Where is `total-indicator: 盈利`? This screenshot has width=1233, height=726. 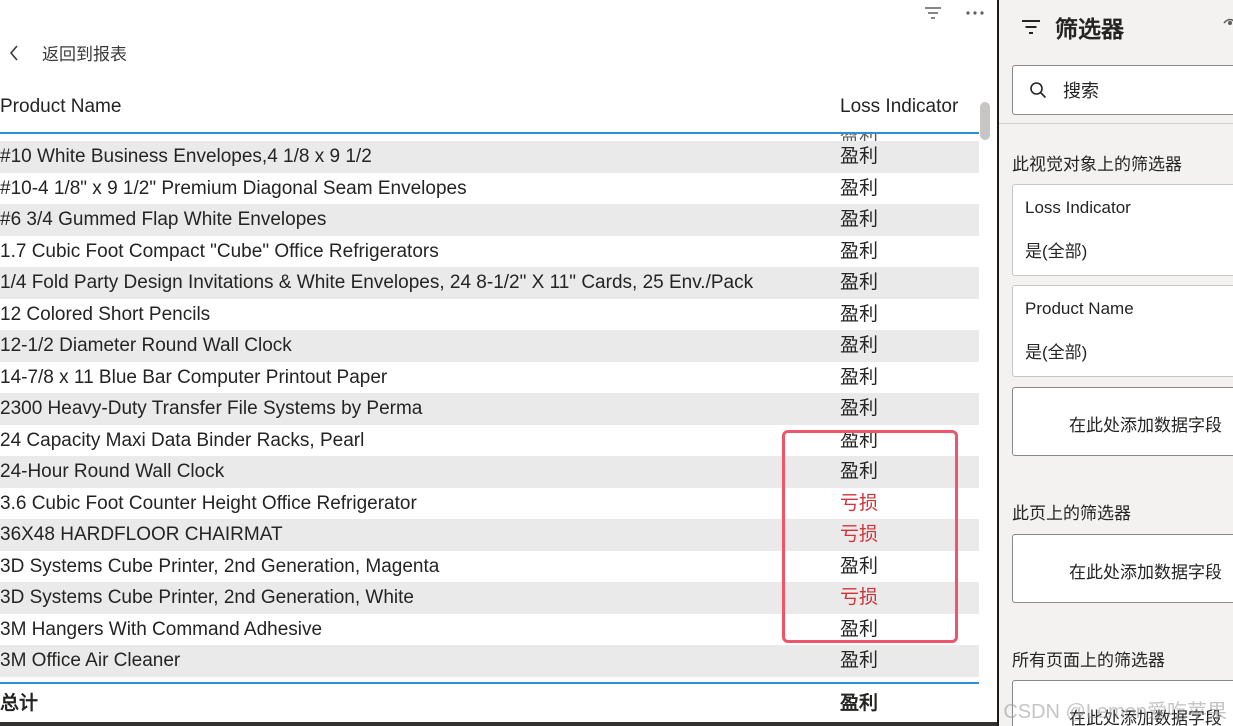
total-indicator: 盈利 is located at coordinates (859, 703).